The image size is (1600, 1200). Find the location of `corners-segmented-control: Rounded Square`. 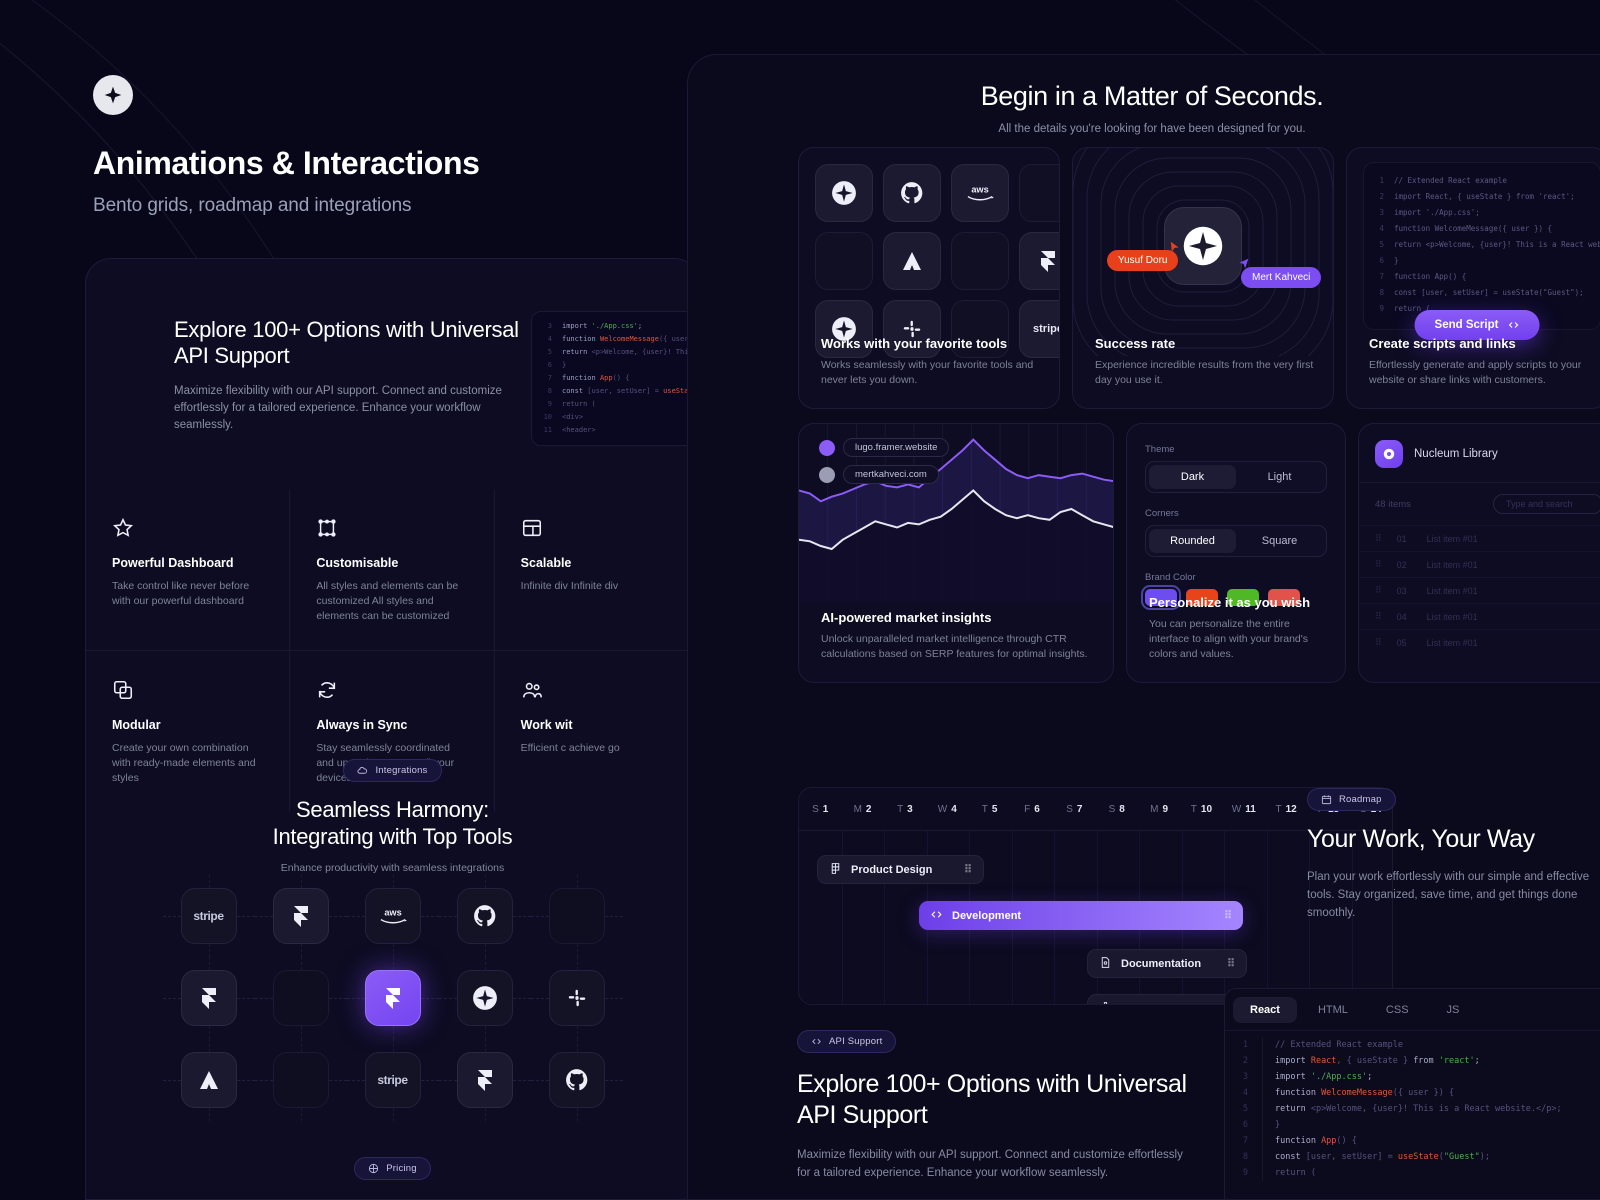

corners-segmented-control: Rounded Square is located at coordinates (1236, 541).